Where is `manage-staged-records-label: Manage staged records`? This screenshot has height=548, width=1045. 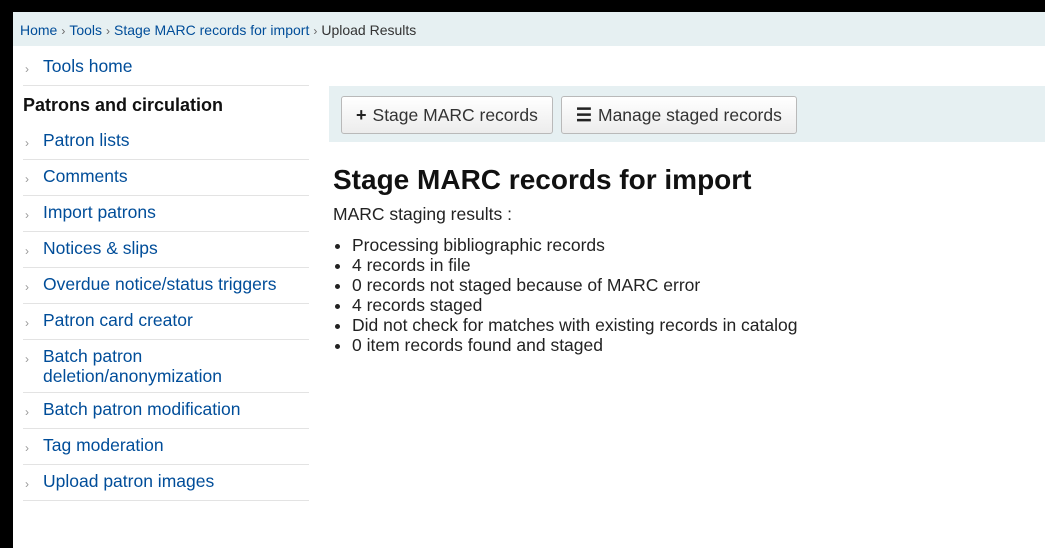 manage-staged-records-label: Manage staged records is located at coordinates (690, 114).